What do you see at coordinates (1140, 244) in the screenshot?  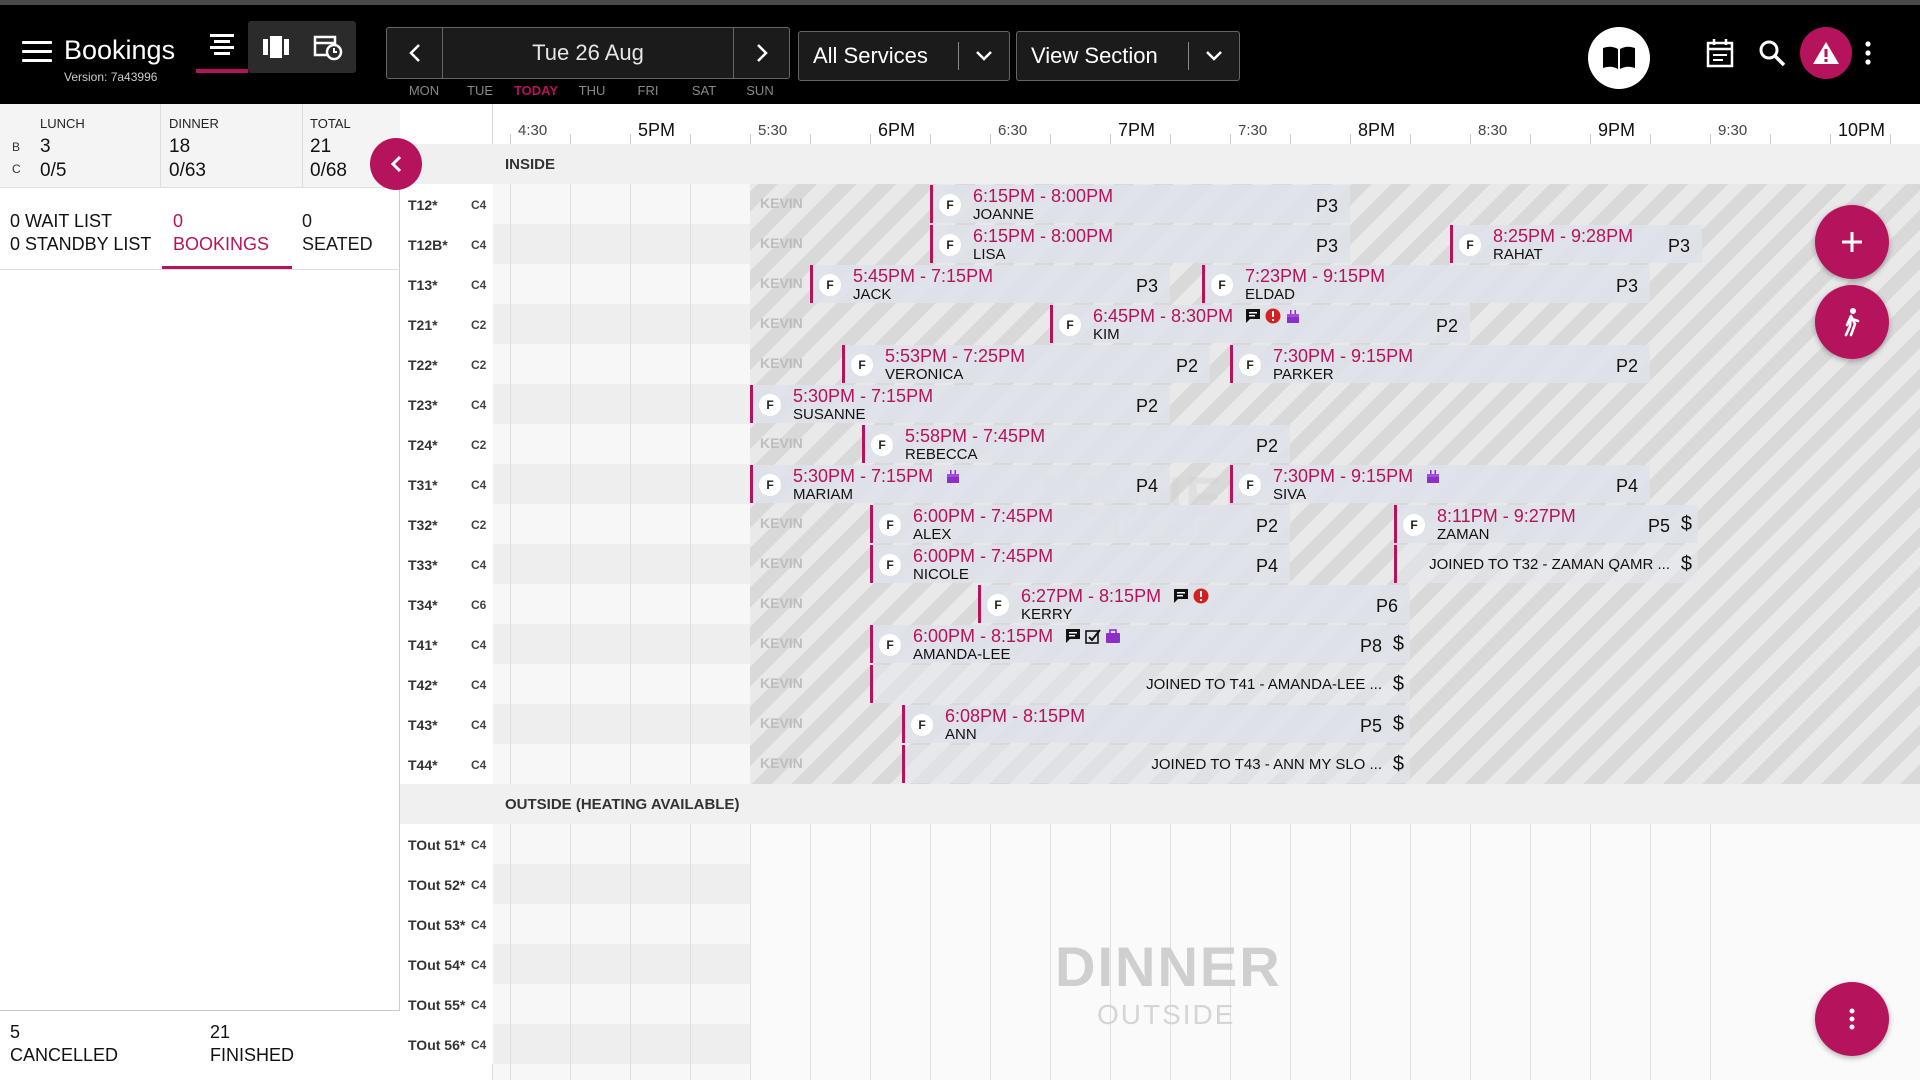 I see `booking-block: F 6:15PM - 8:00PM LISA P3` at bounding box center [1140, 244].